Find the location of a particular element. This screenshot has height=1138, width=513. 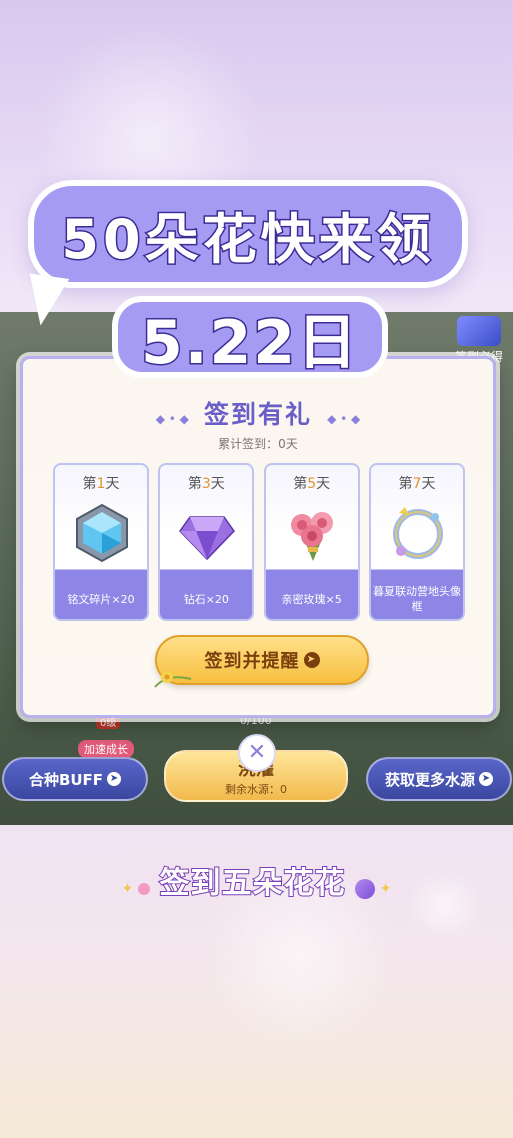

close-dialog-button: ✕ is located at coordinates (257, 753).